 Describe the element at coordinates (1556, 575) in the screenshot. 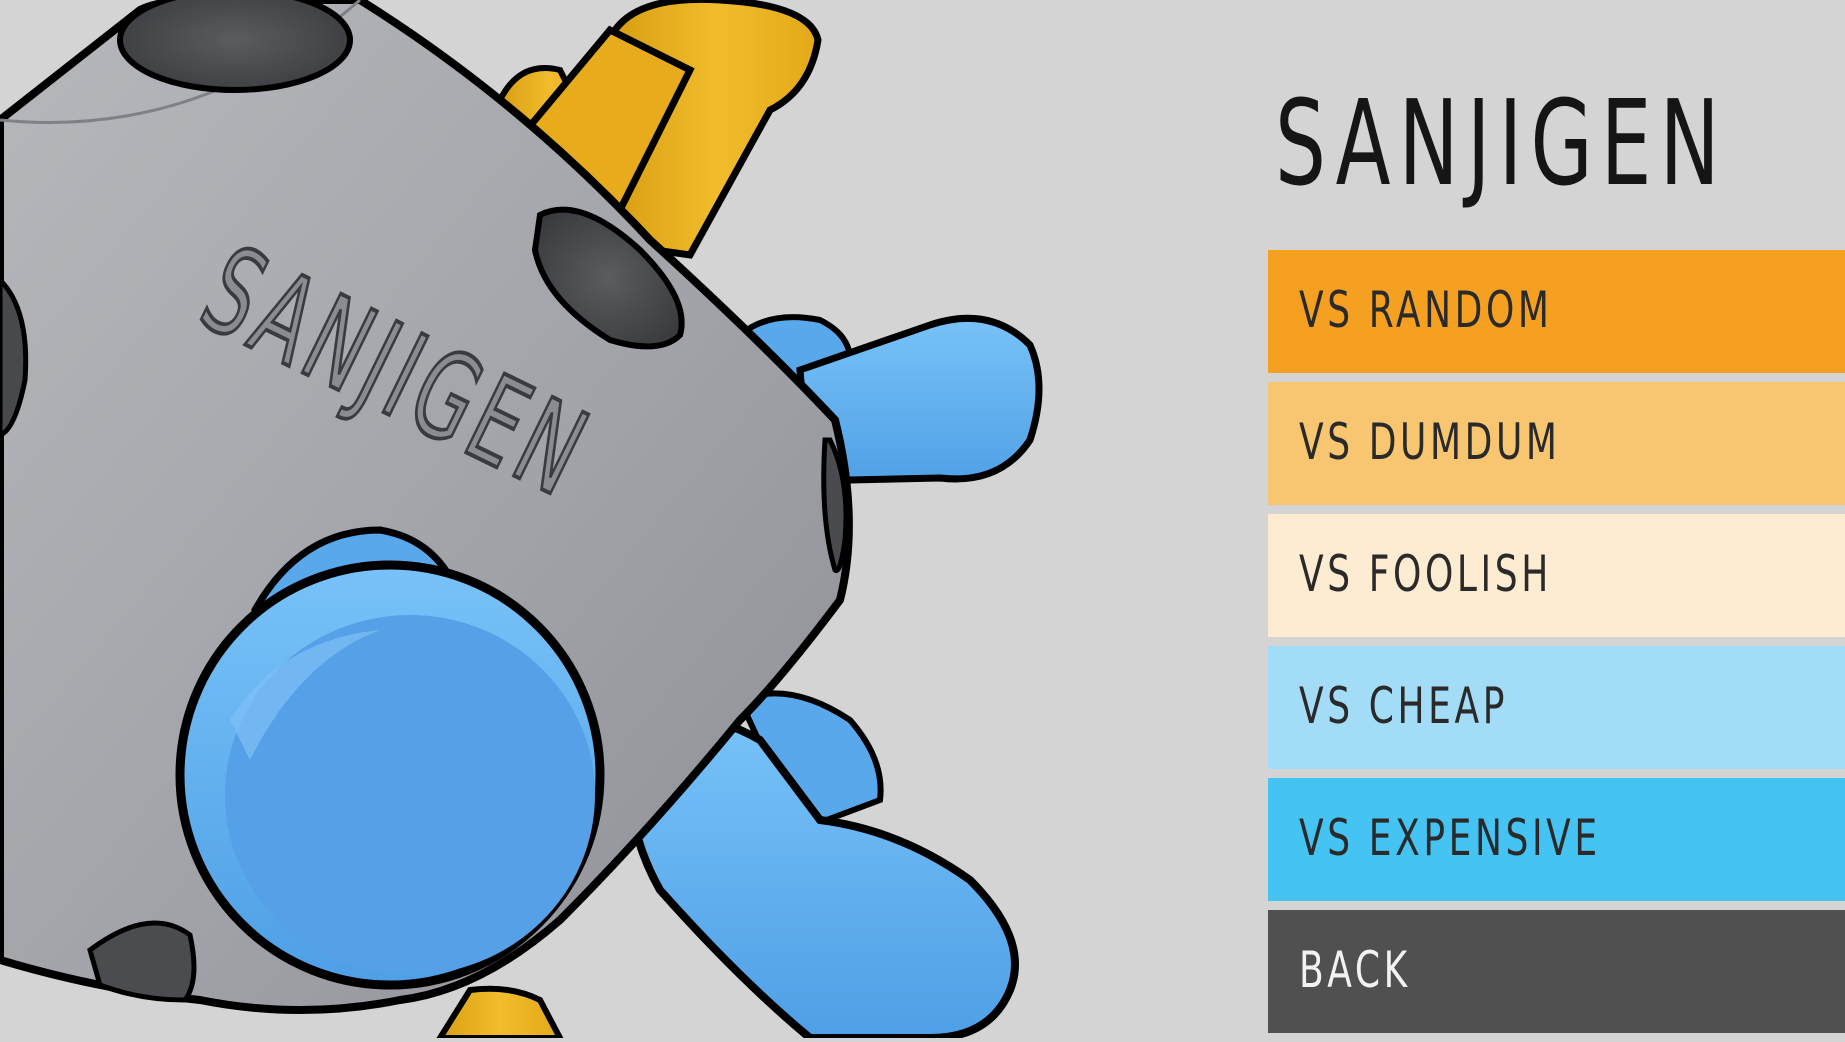

I see `vs-foolish-button: VS FOOLISH` at that location.